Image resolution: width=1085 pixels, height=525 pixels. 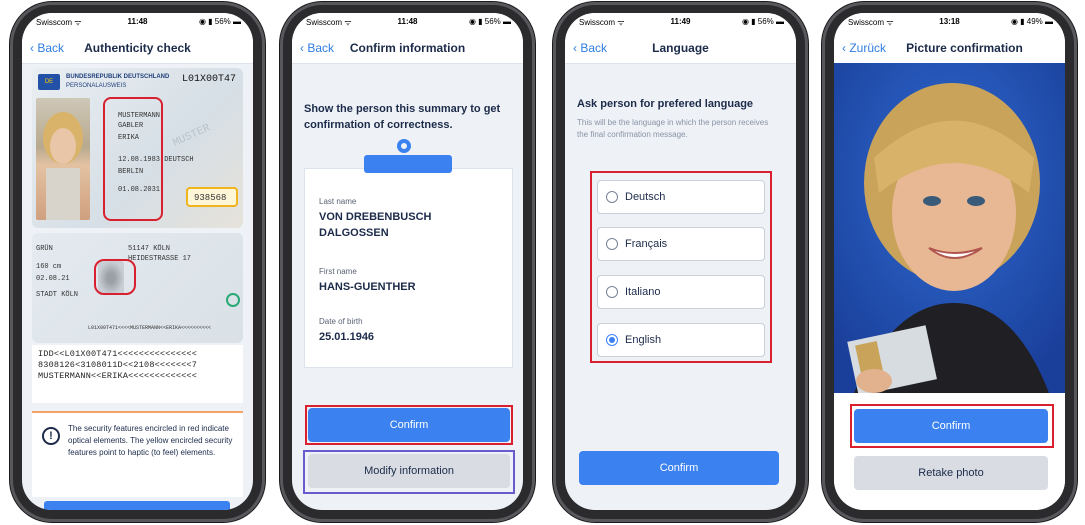 What do you see at coordinates (680, 22) in the screenshot?
I see `status-bar: Swisscom ᯤ 11:49 ◉ ▮ 56% ▬` at bounding box center [680, 22].